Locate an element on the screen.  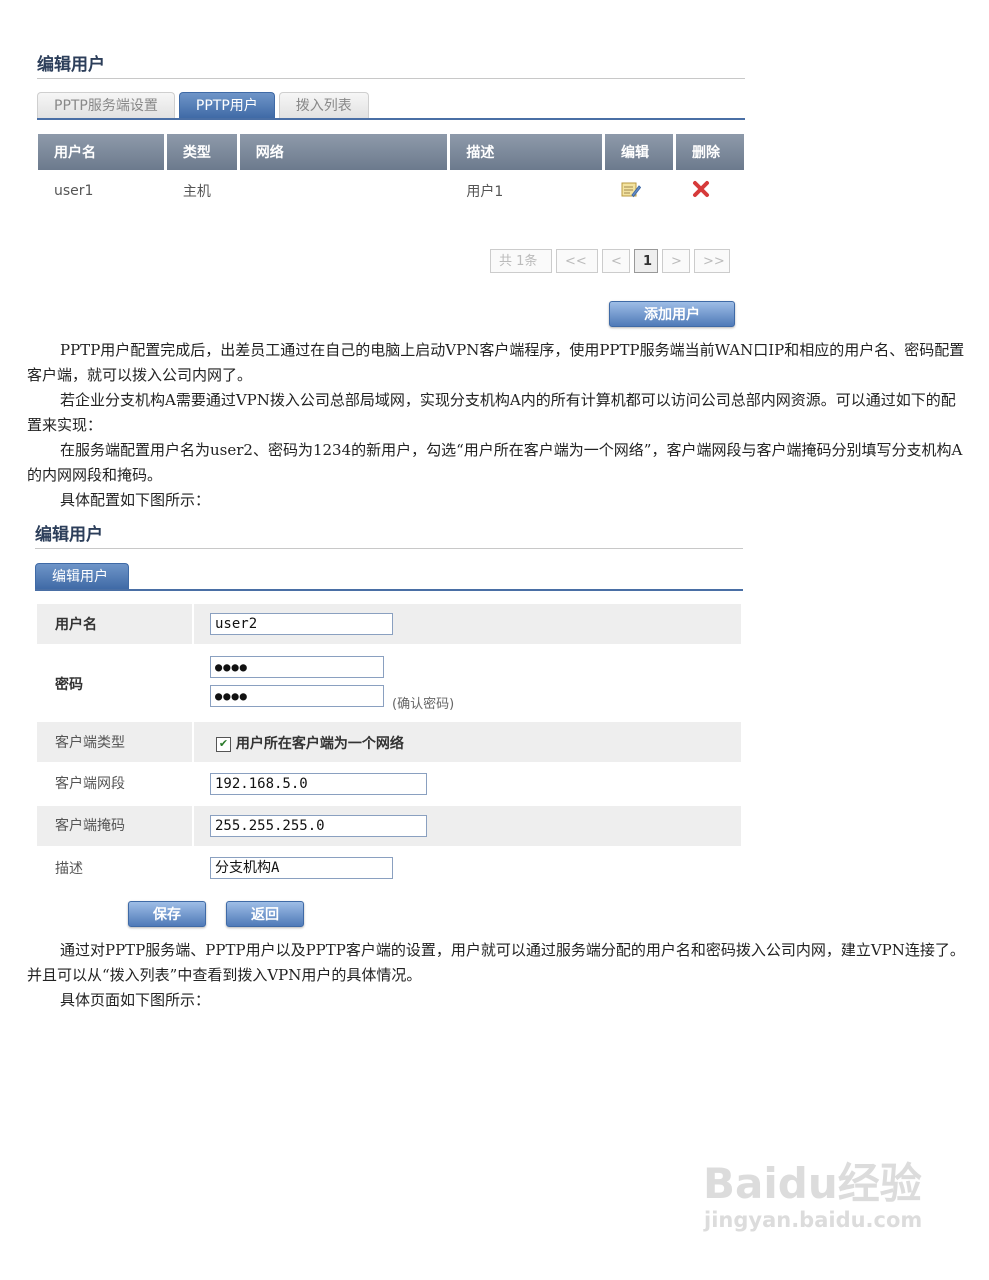
baidu-jingyan-logo: Baidu经验 is located at coordinates (812, 1180).